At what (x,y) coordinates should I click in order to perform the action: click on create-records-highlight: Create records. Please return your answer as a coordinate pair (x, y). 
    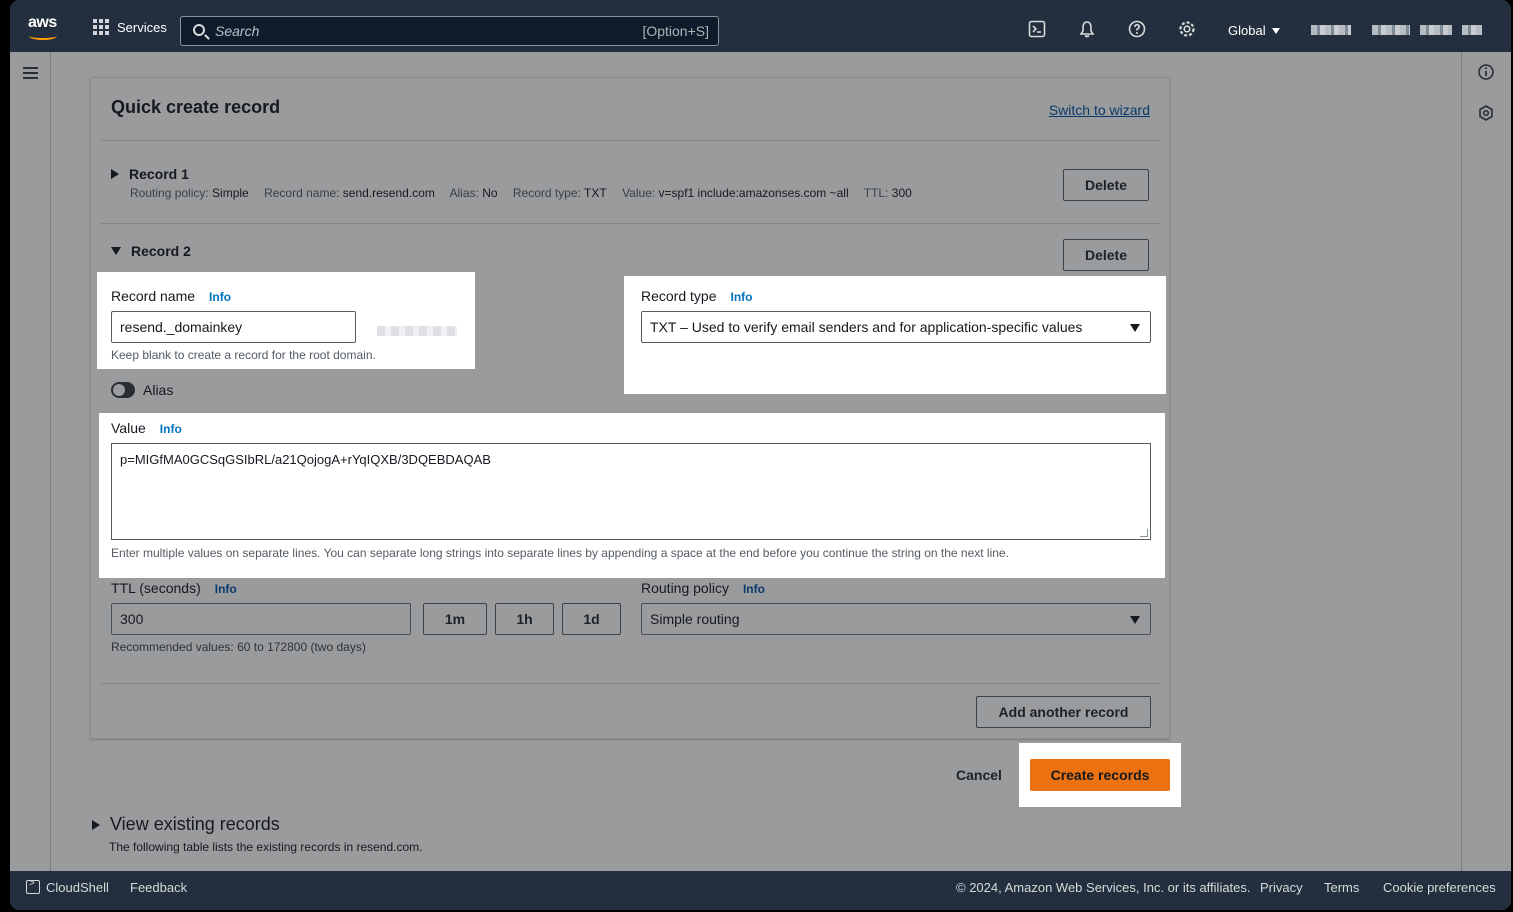
    Looking at the image, I should click on (1100, 775).